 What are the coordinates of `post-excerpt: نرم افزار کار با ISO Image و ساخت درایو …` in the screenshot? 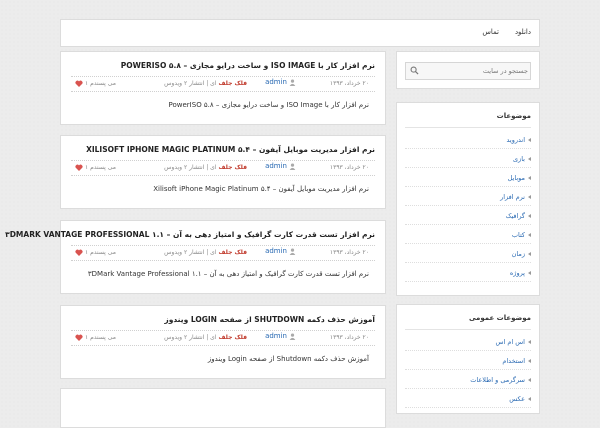 It's located at (268, 105).